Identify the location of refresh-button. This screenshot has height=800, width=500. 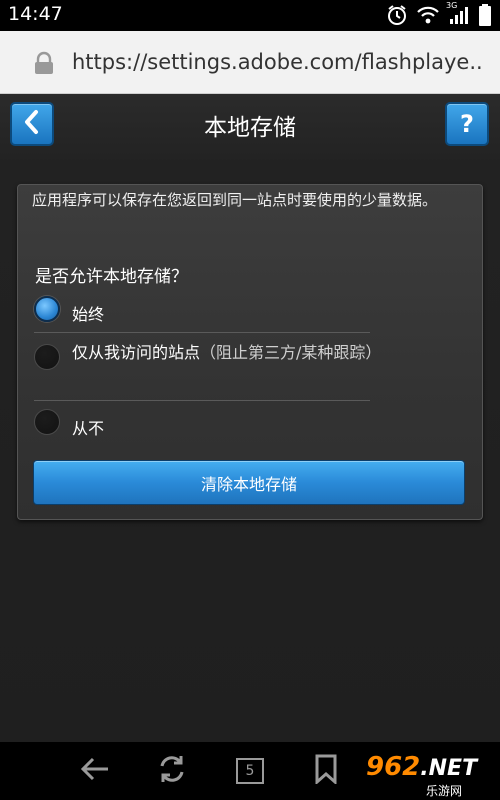
(172, 771).